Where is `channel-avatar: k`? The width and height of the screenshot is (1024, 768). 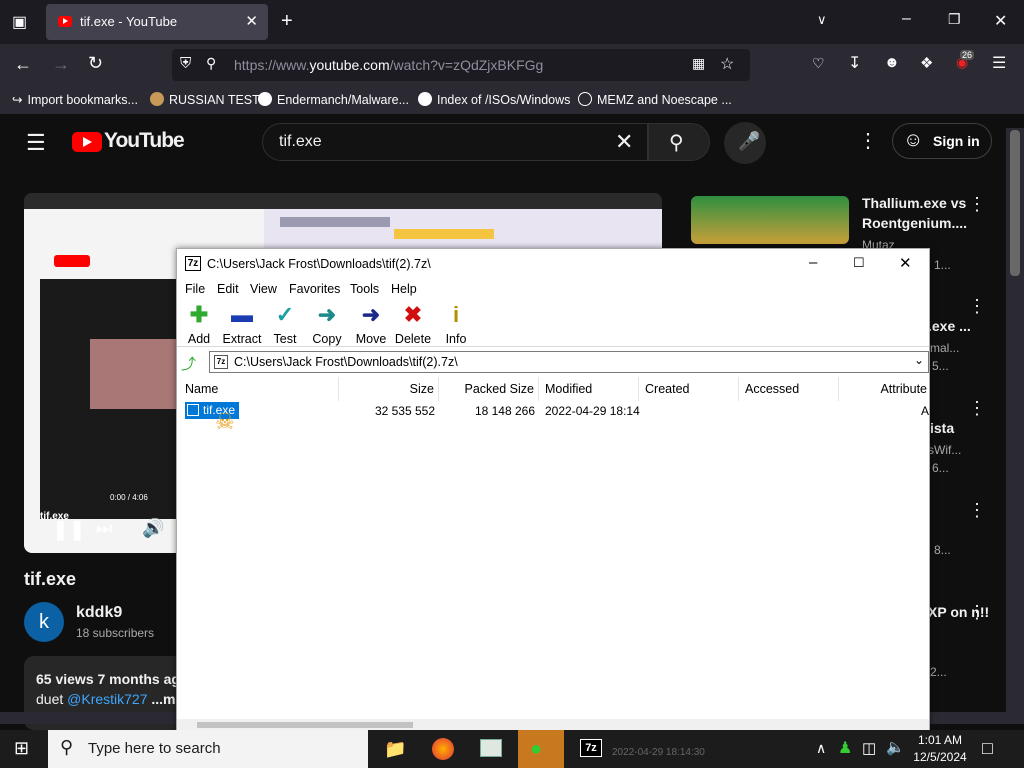
channel-avatar: k is located at coordinates (44, 622).